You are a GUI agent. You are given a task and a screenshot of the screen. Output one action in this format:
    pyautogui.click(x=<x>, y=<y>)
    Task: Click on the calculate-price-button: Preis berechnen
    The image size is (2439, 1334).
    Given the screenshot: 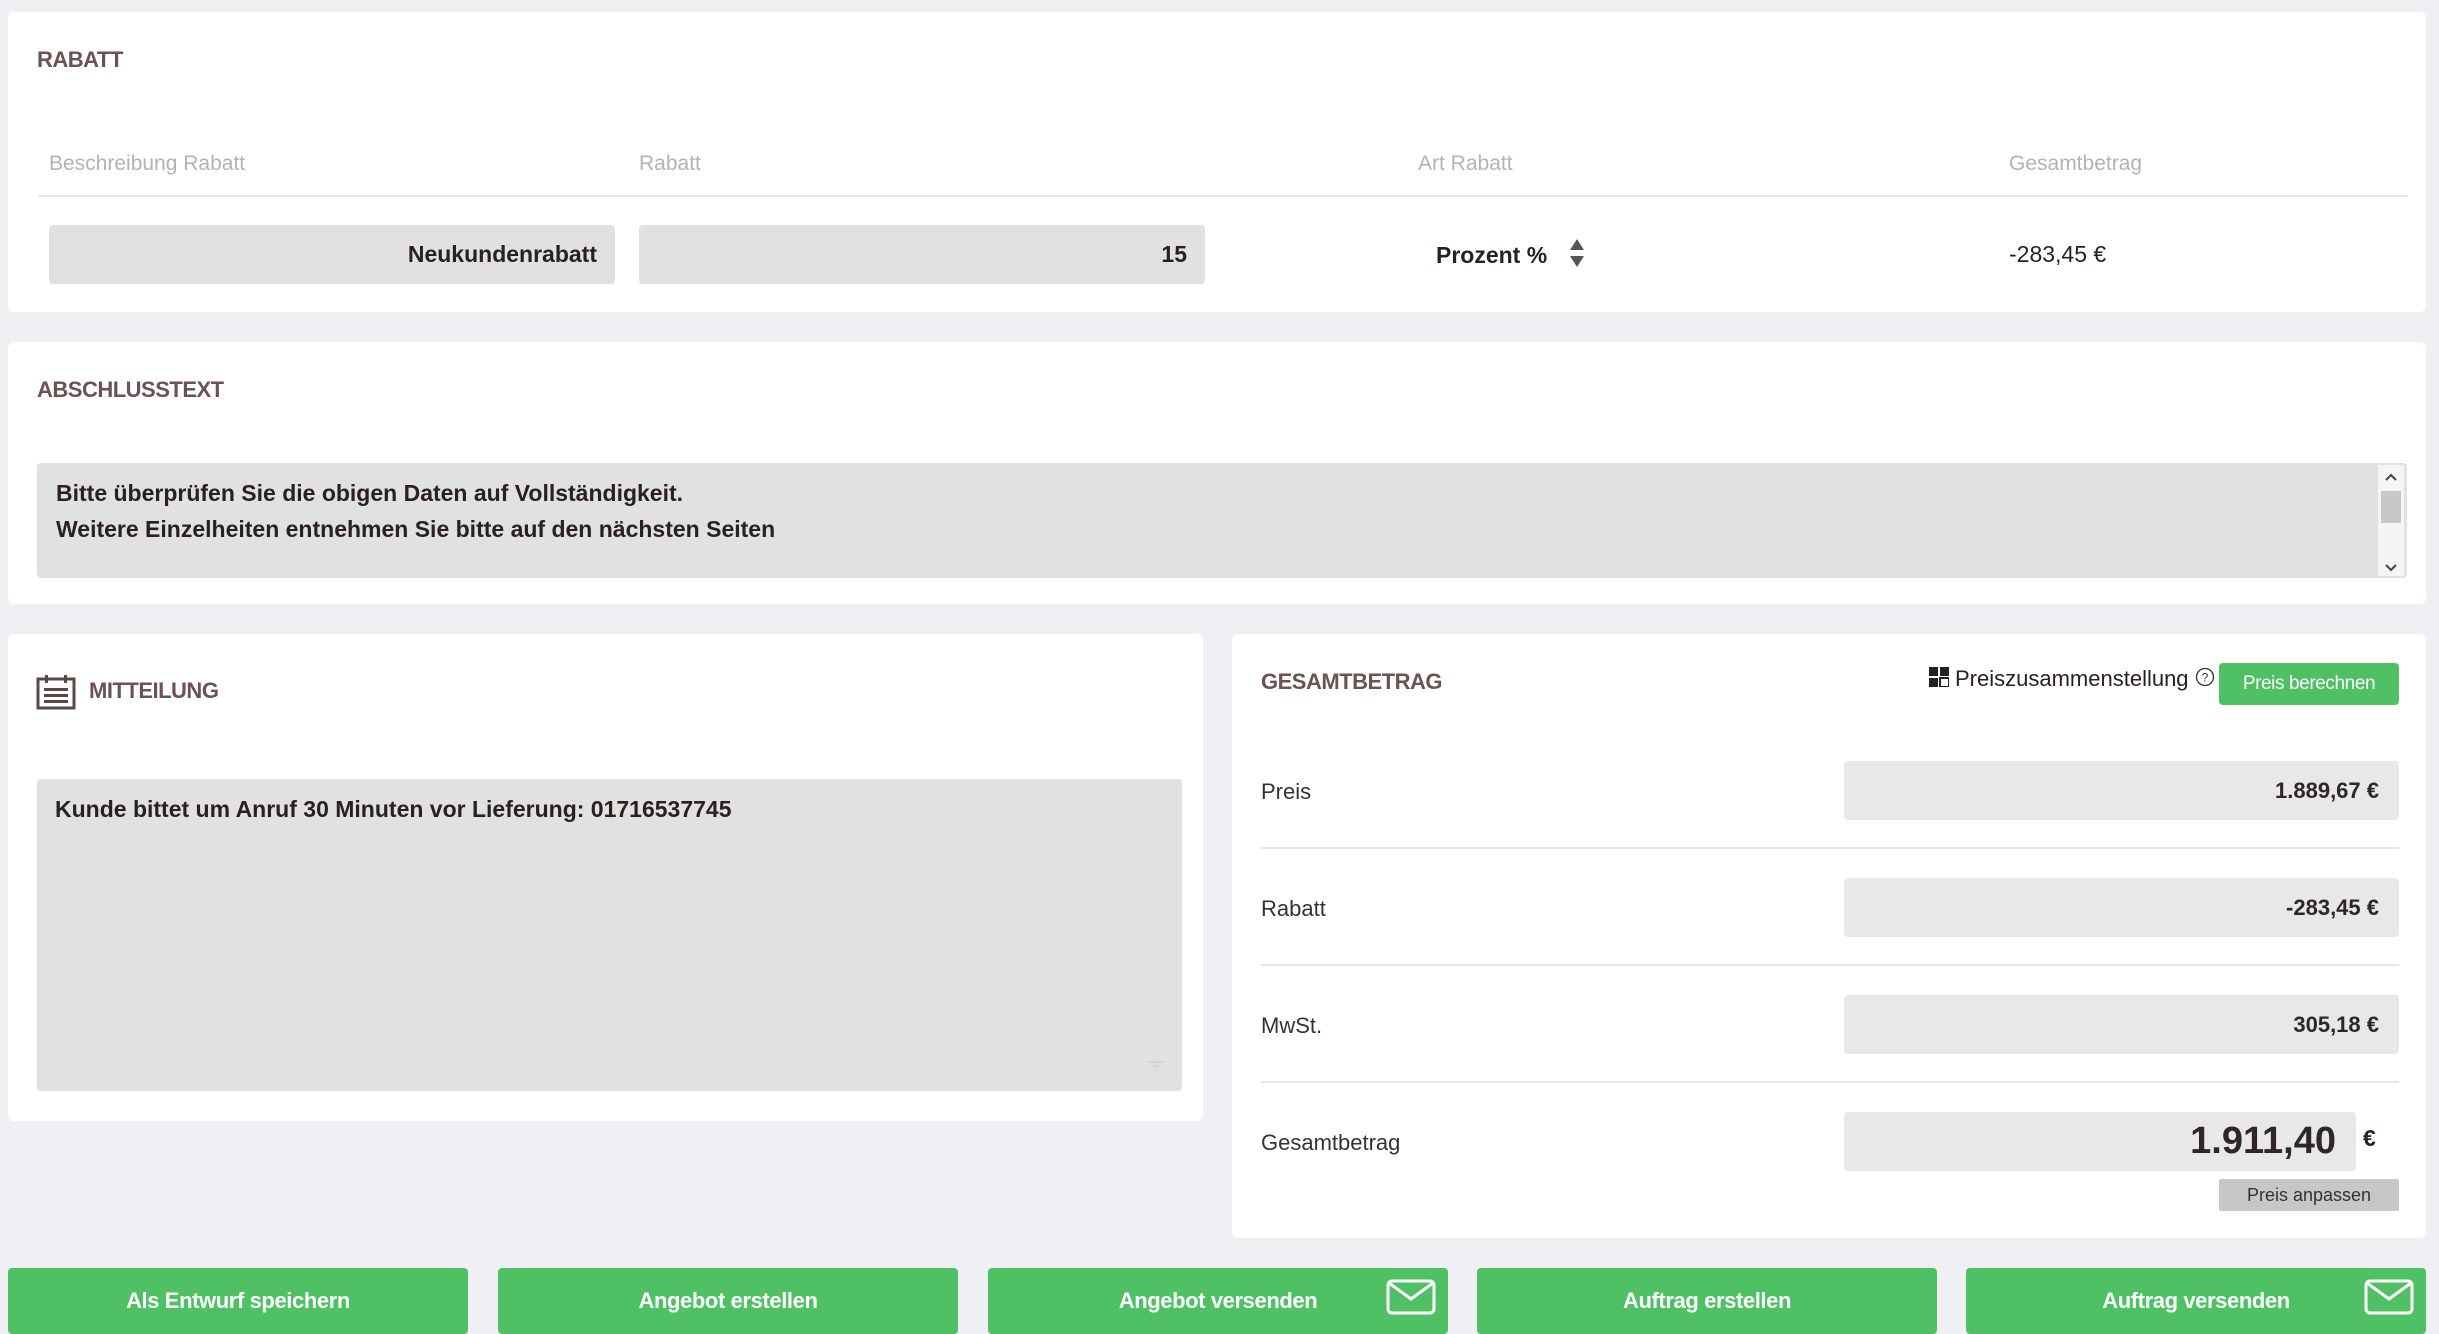 What is the action you would take?
    pyautogui.click(x=2309, y=684)
    